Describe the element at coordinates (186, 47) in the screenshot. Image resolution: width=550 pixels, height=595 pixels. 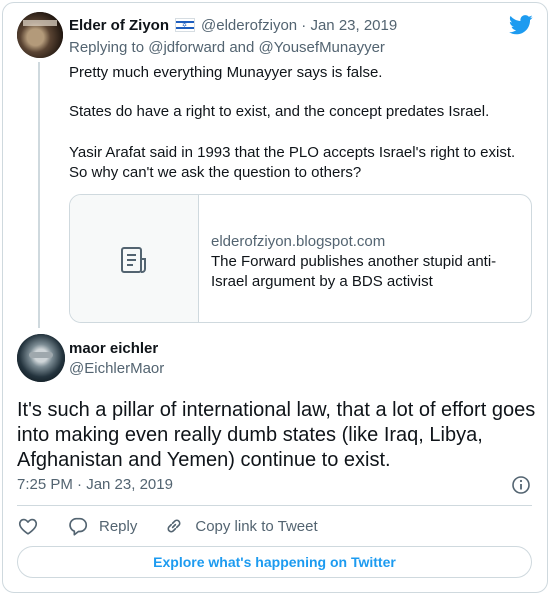
I see `mention-jdforward: @jdforward` at that location.